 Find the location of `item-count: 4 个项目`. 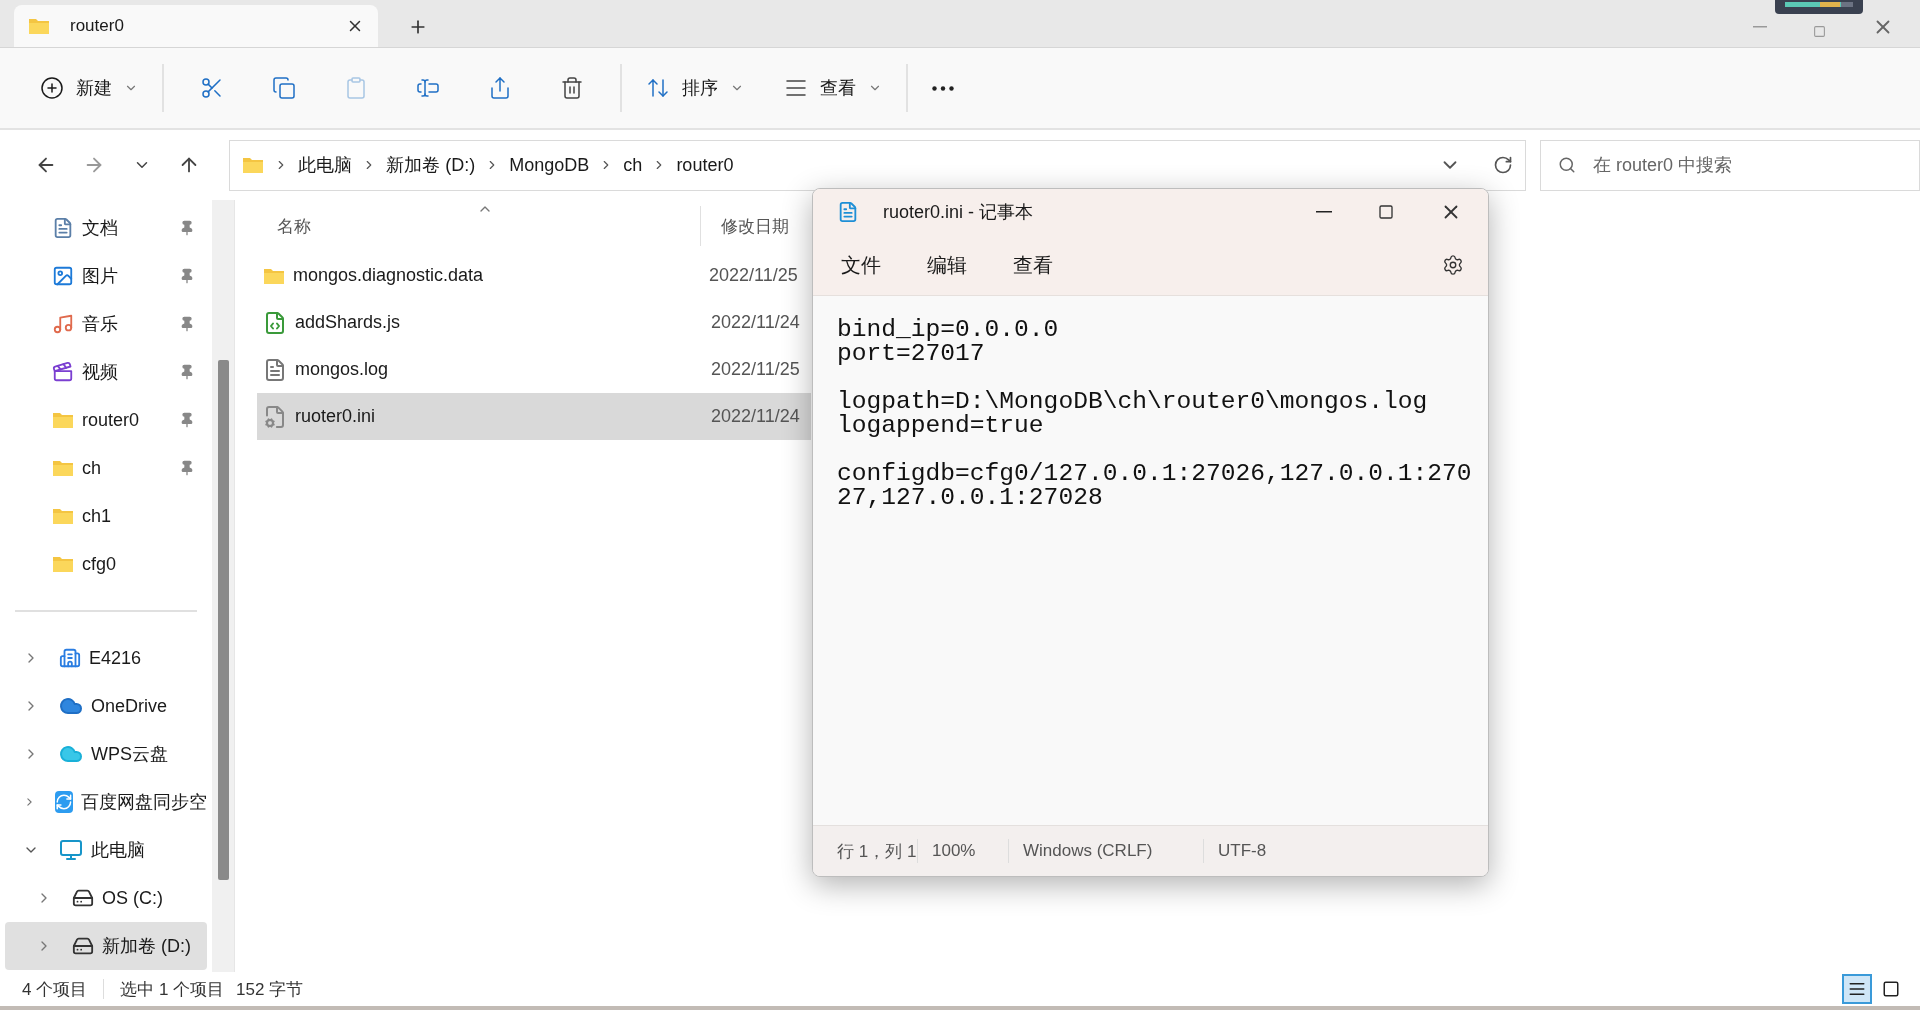

item-count: 4 个项目 is located at coordinates (55, 989).